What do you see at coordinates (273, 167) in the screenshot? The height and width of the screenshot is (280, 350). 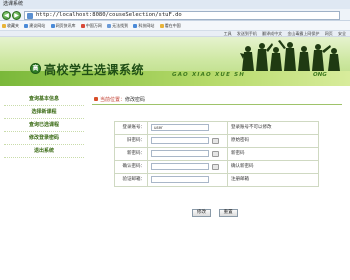 I see `confirm-password-hint: 确认新密码` at bounding box center [273, 167].